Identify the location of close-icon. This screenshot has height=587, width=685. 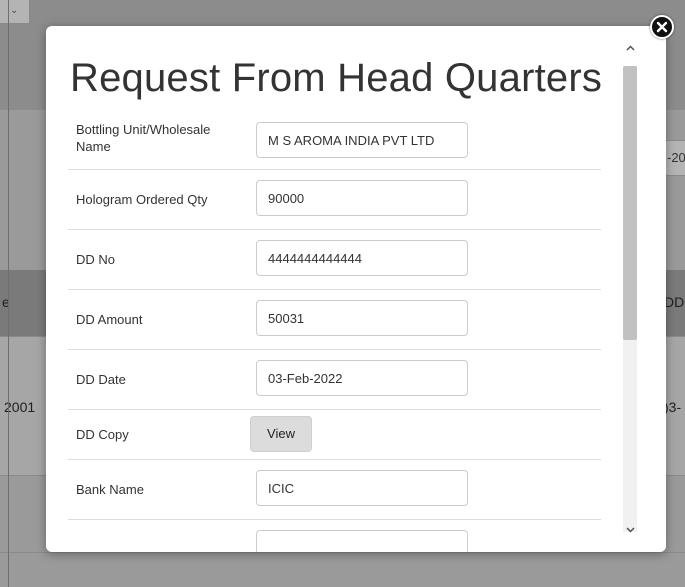
(662, 27).